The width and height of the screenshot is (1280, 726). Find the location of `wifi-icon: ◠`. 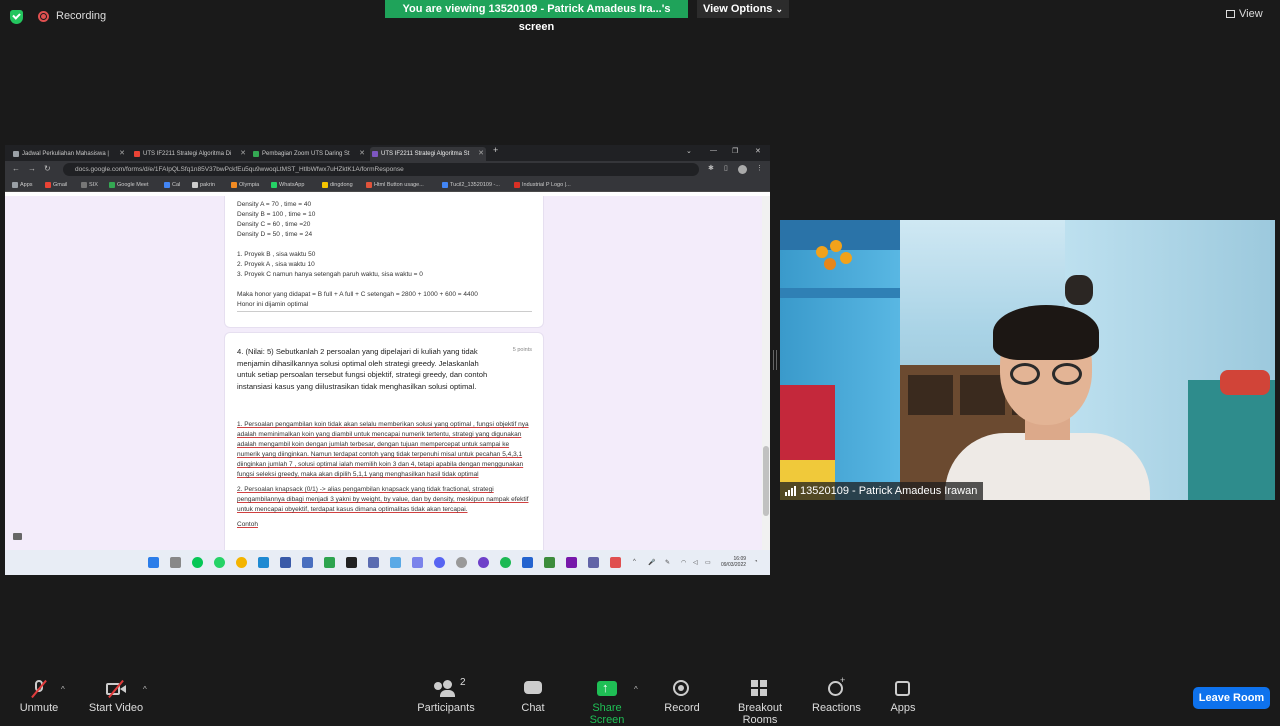

wifi-icon: ◠ is located at coordinates (683, 562).